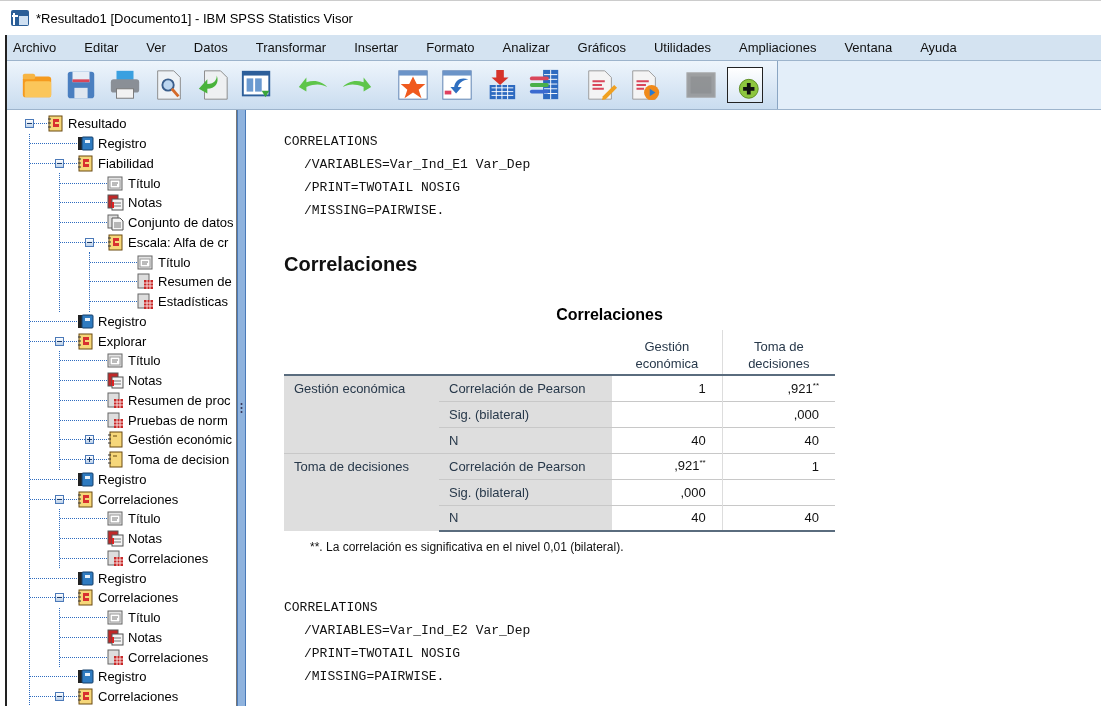  What do you see at coordinates (417, 631) in the screenshot?
I see `syntax-line: /VARIABLES=Var_Ind_E2 Var_Dep` at bounding box center [417, 631].